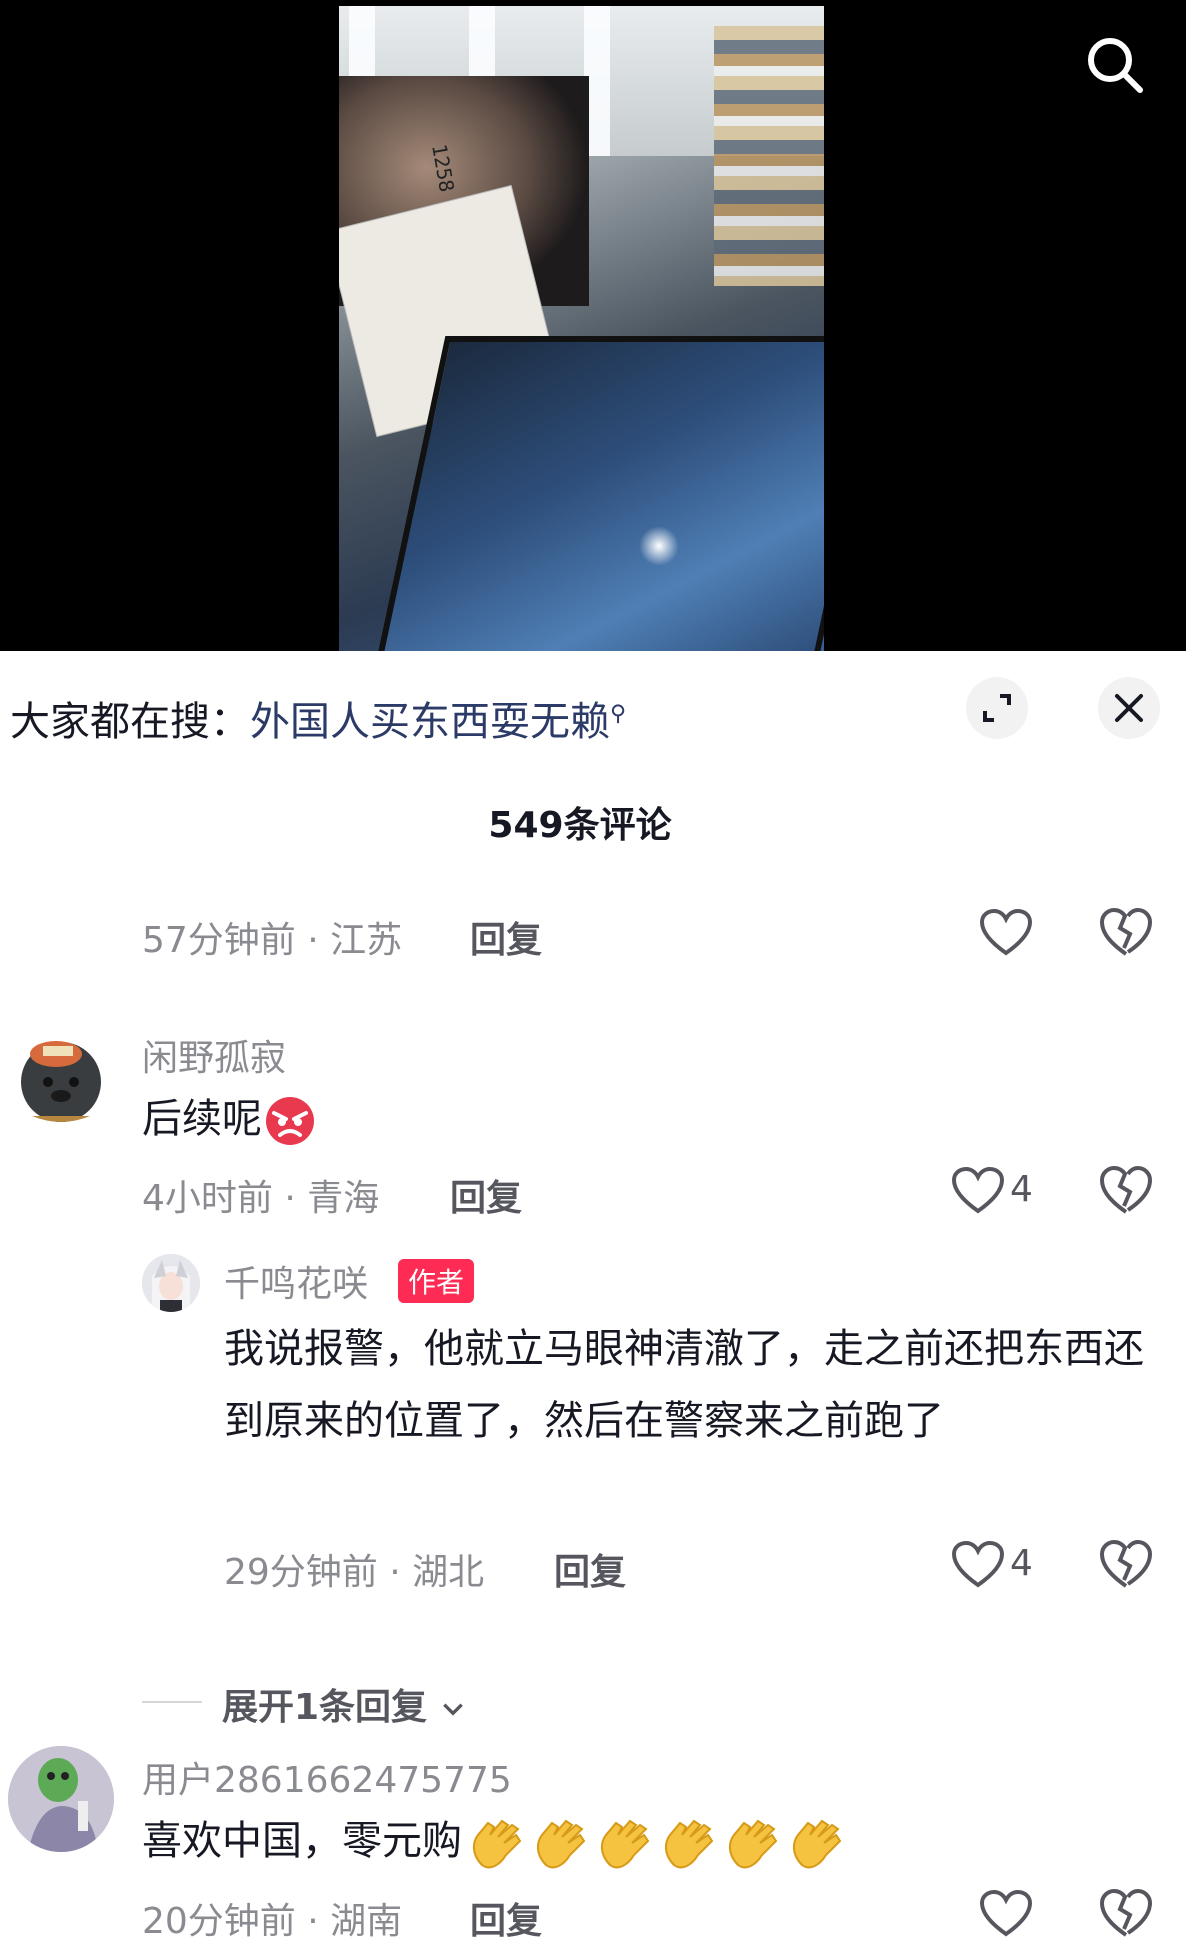  What do you see at coordinates (769, 156) in the screenshot?
I see `store-shelf` at bounding box center [769, 156].